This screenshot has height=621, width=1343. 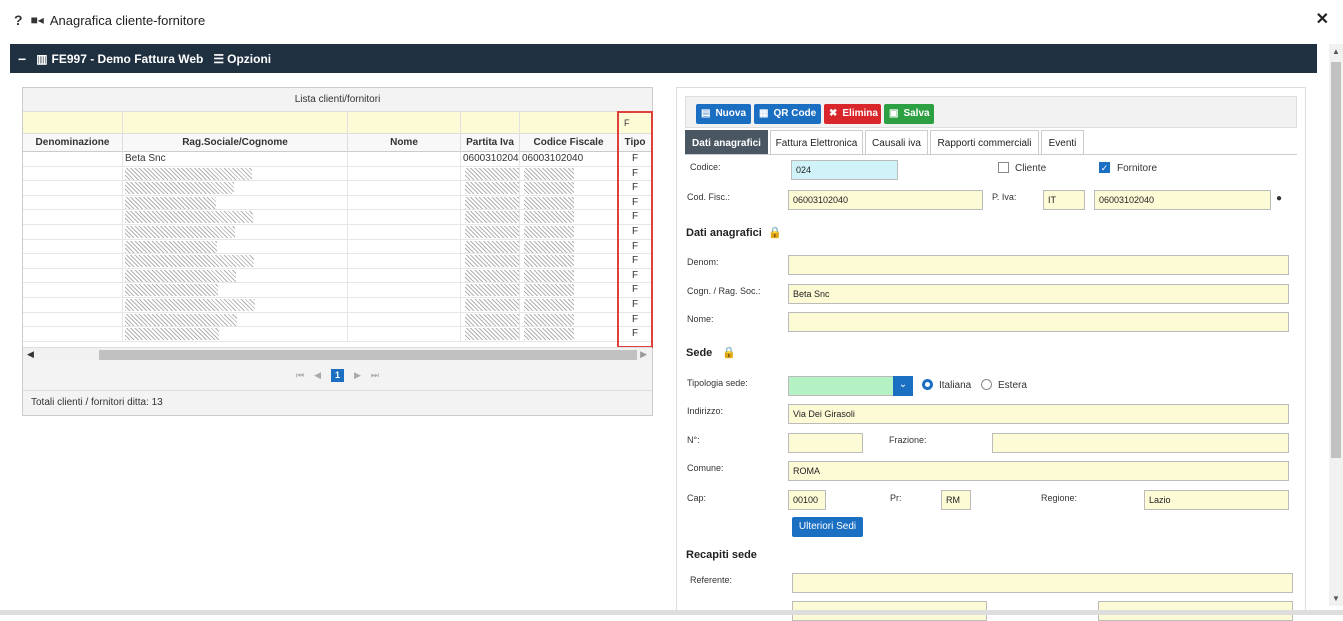 I want to click on video-camera-icon: ■◂, so click(x=37, y=20).